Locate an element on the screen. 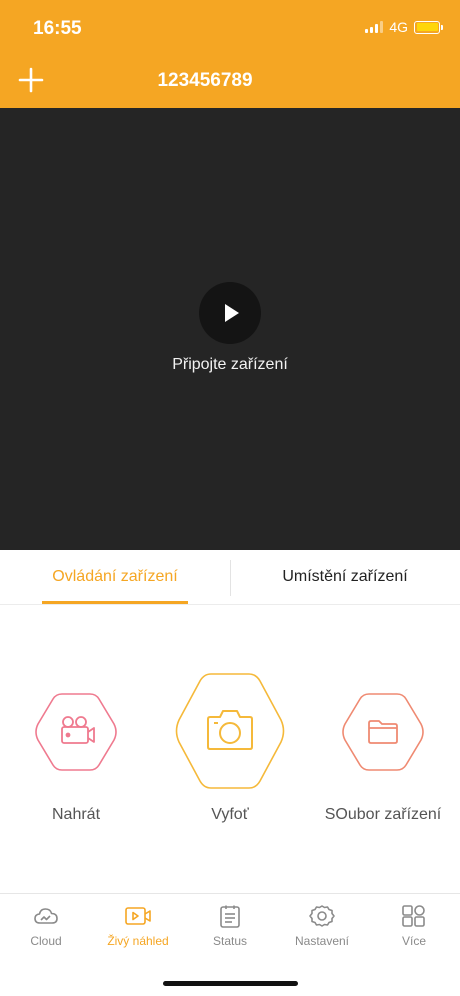 The image size is (460, 996). status-indicators: 4G is located at coordinates (404, 27).